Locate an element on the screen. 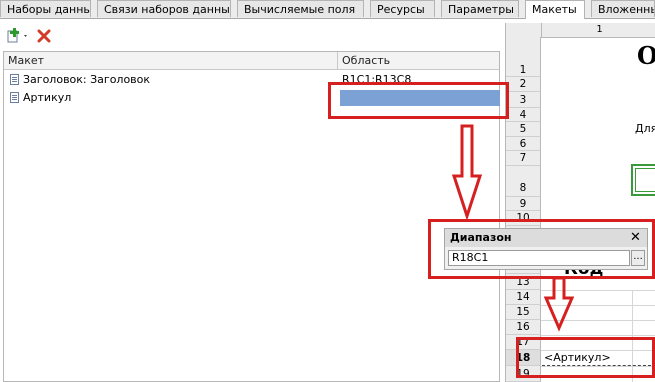  row-number: 9 is located at coordinates (523, 204).